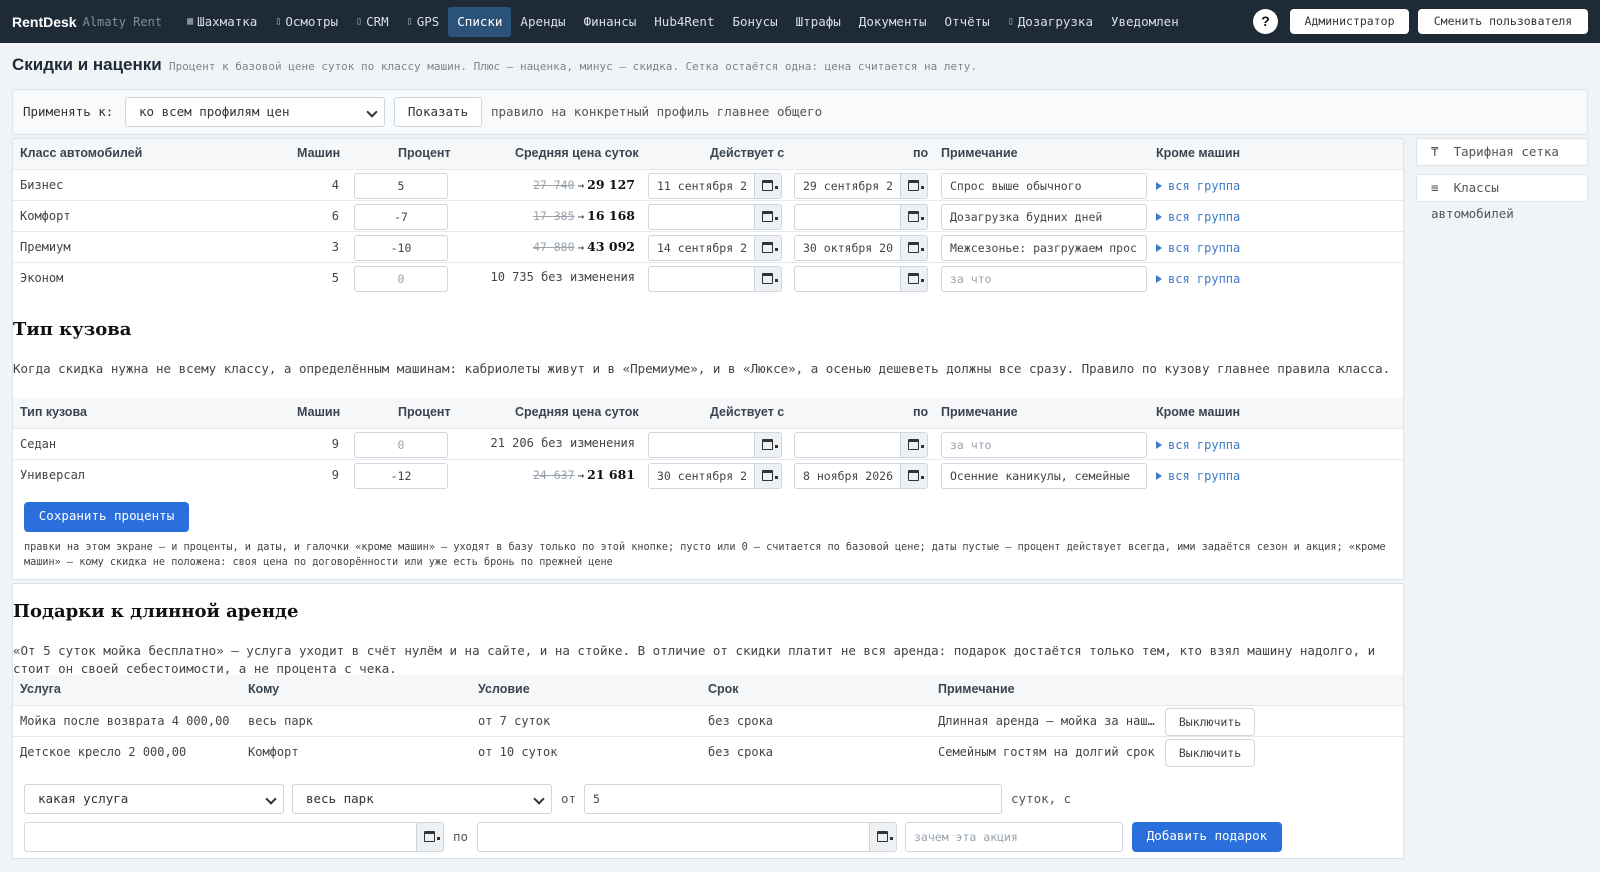 Image resolution: width=1600 pixels, height=872 pixels. What do you see at coordinates (222, 22) in the screenshot?
I see `nav-item-0: ▦ Шахматка` at bounding box center [222, 22].